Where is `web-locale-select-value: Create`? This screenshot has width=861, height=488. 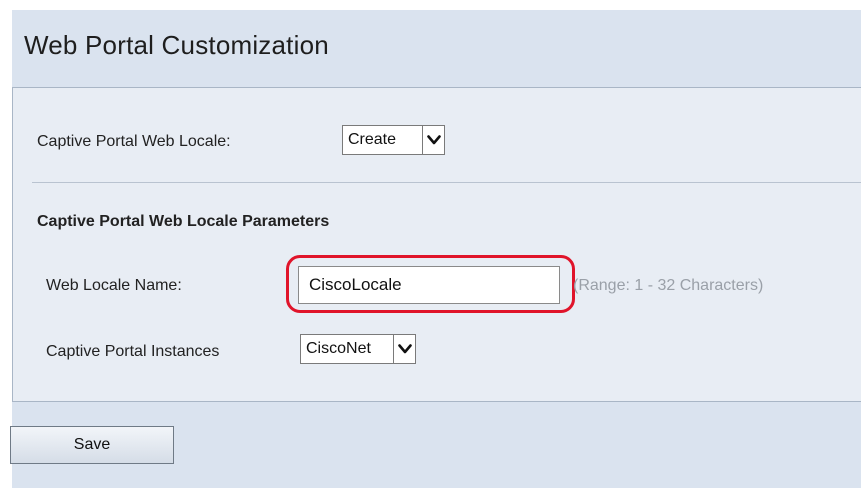
web-locale-select-value: Create is located at coordinates (372, 139).